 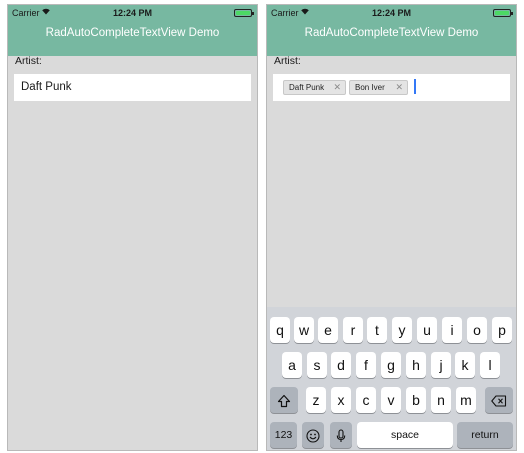 I want to click on emoji-key, so click(x=313, y=435).